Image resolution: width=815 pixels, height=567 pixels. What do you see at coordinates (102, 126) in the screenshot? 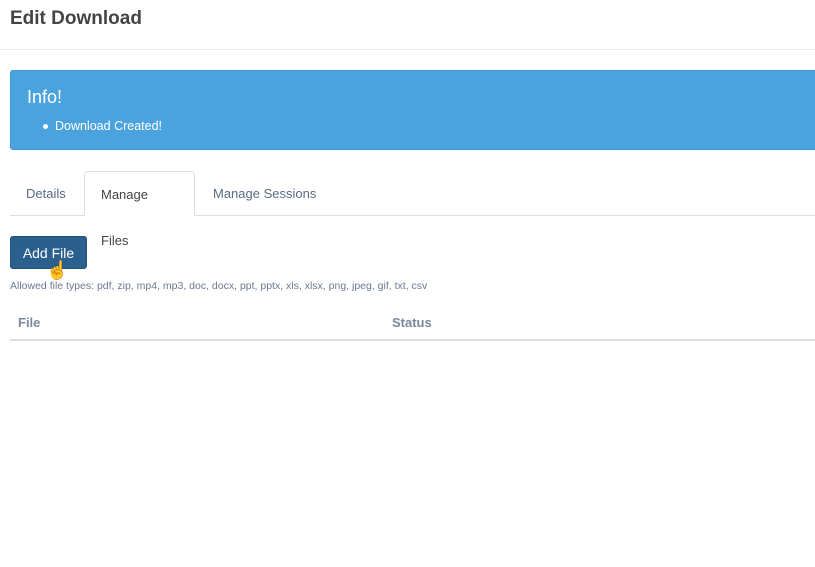
I see `alert-message: Download Created!` at bounding box center [102, 126].